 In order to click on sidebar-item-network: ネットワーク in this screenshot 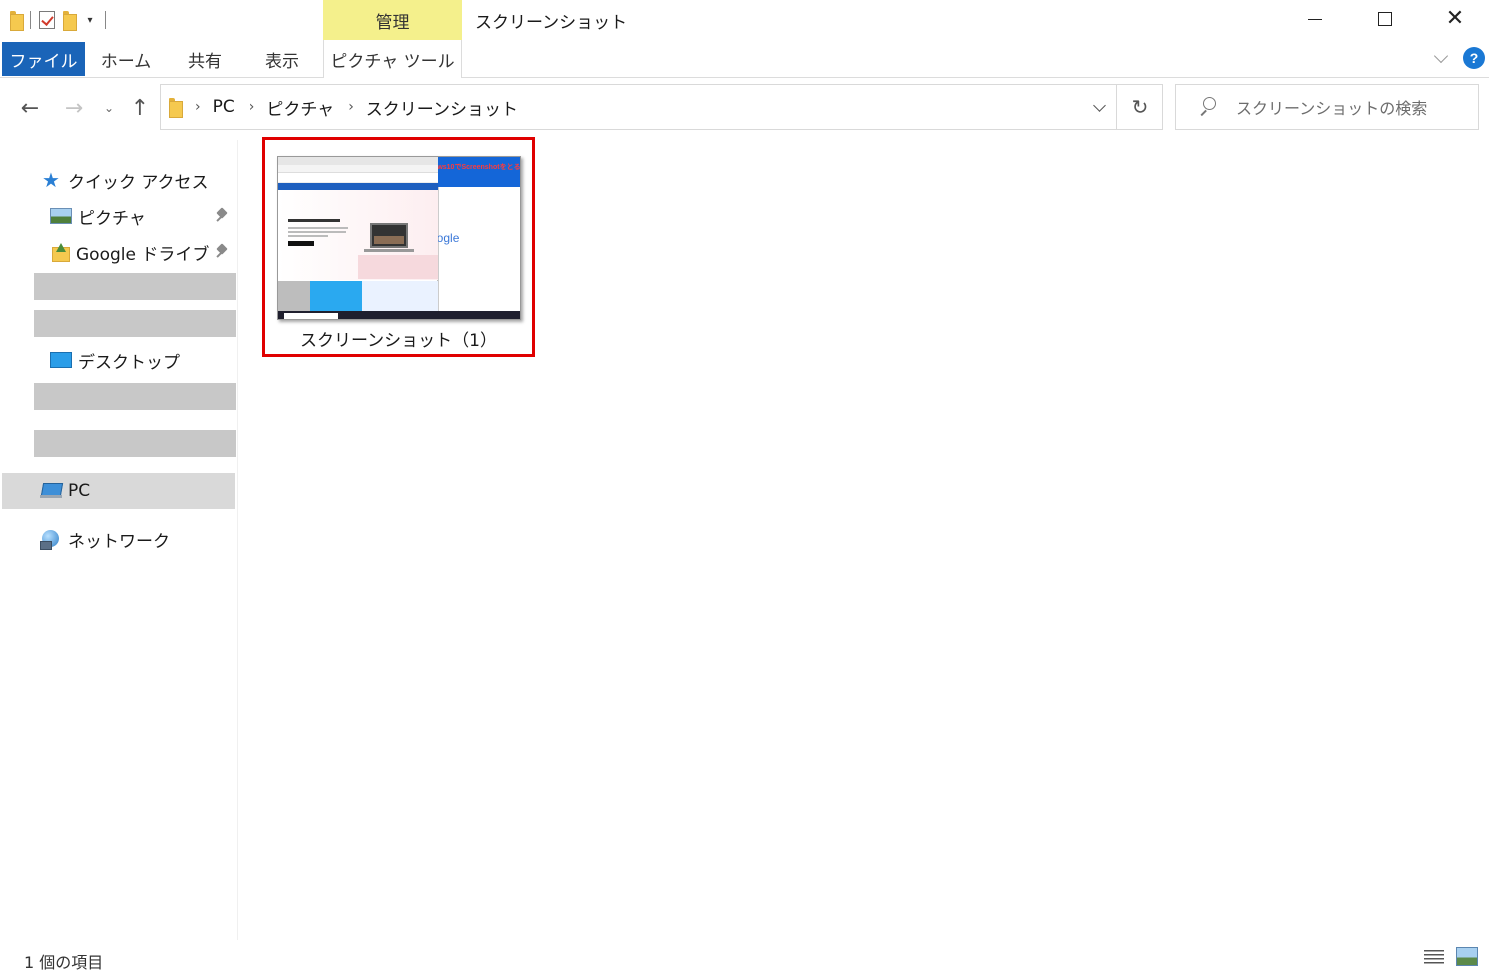, I will do `click(105, 539)`.